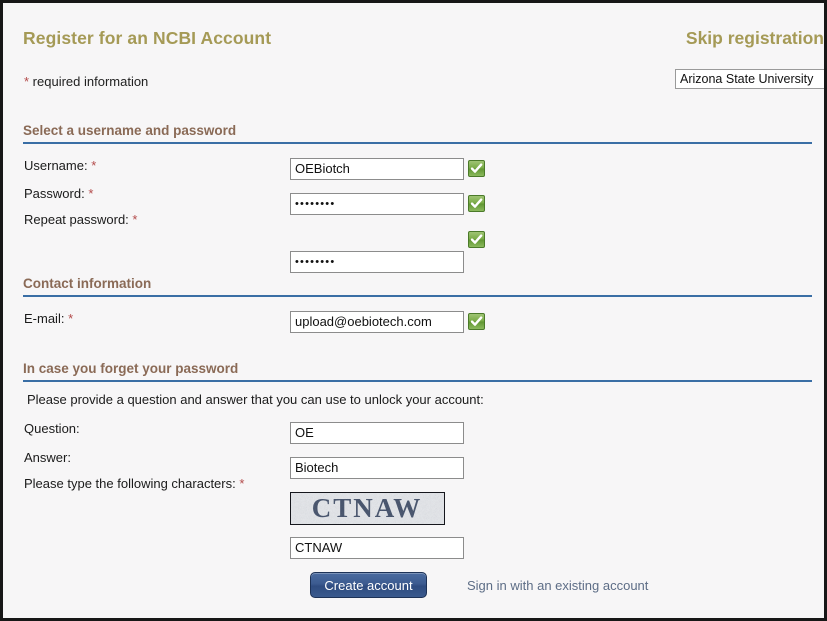 The image size is (827, 621). I want to click on email-valid-check-icon, so click(476, 321).